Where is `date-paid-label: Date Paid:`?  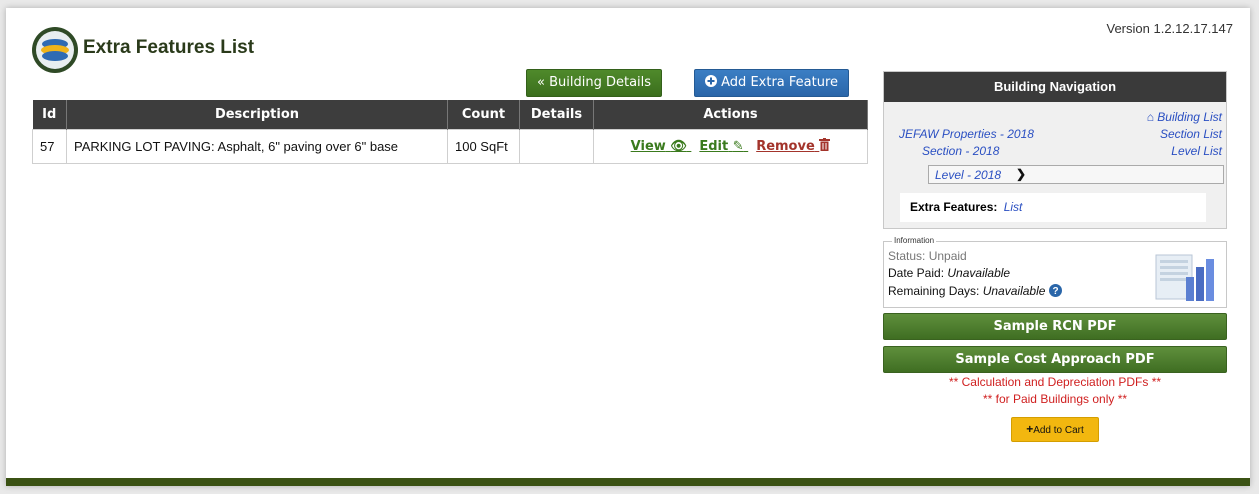
date-paid-label: Date Paid: is located at coordinates (916, 273).